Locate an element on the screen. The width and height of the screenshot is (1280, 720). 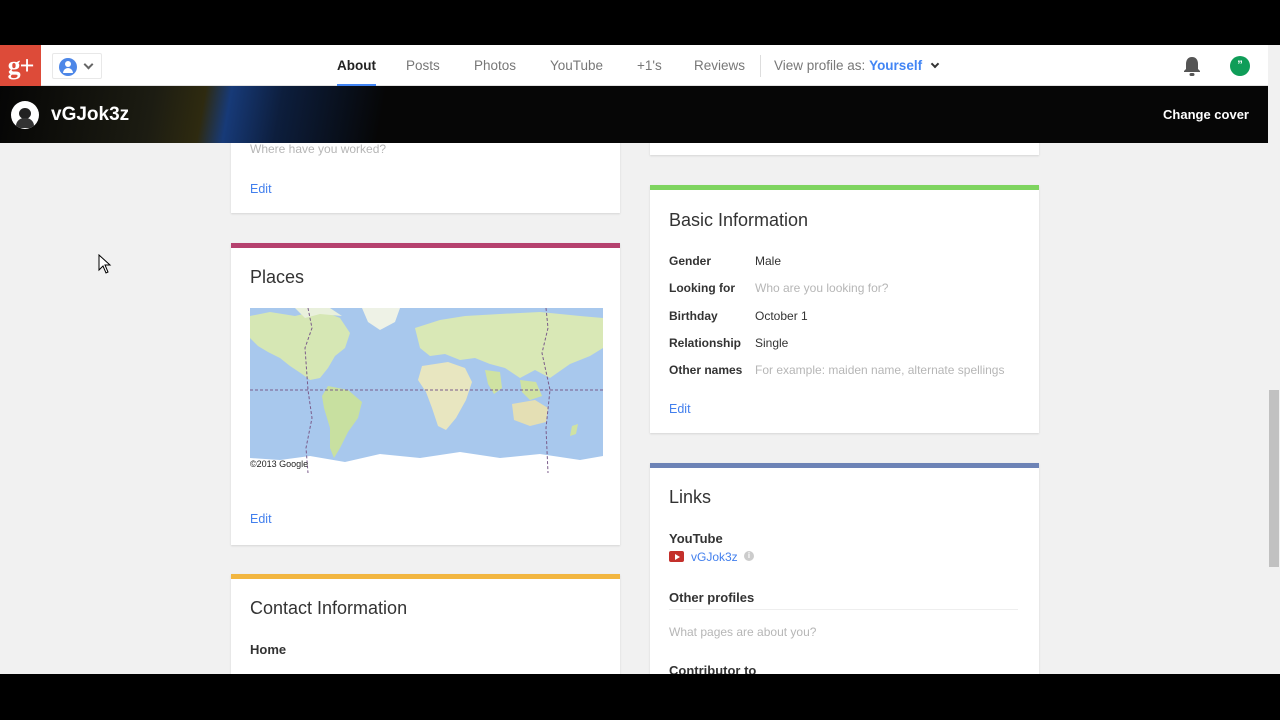
row-label: Birthday is located at coordinates (693, 316).